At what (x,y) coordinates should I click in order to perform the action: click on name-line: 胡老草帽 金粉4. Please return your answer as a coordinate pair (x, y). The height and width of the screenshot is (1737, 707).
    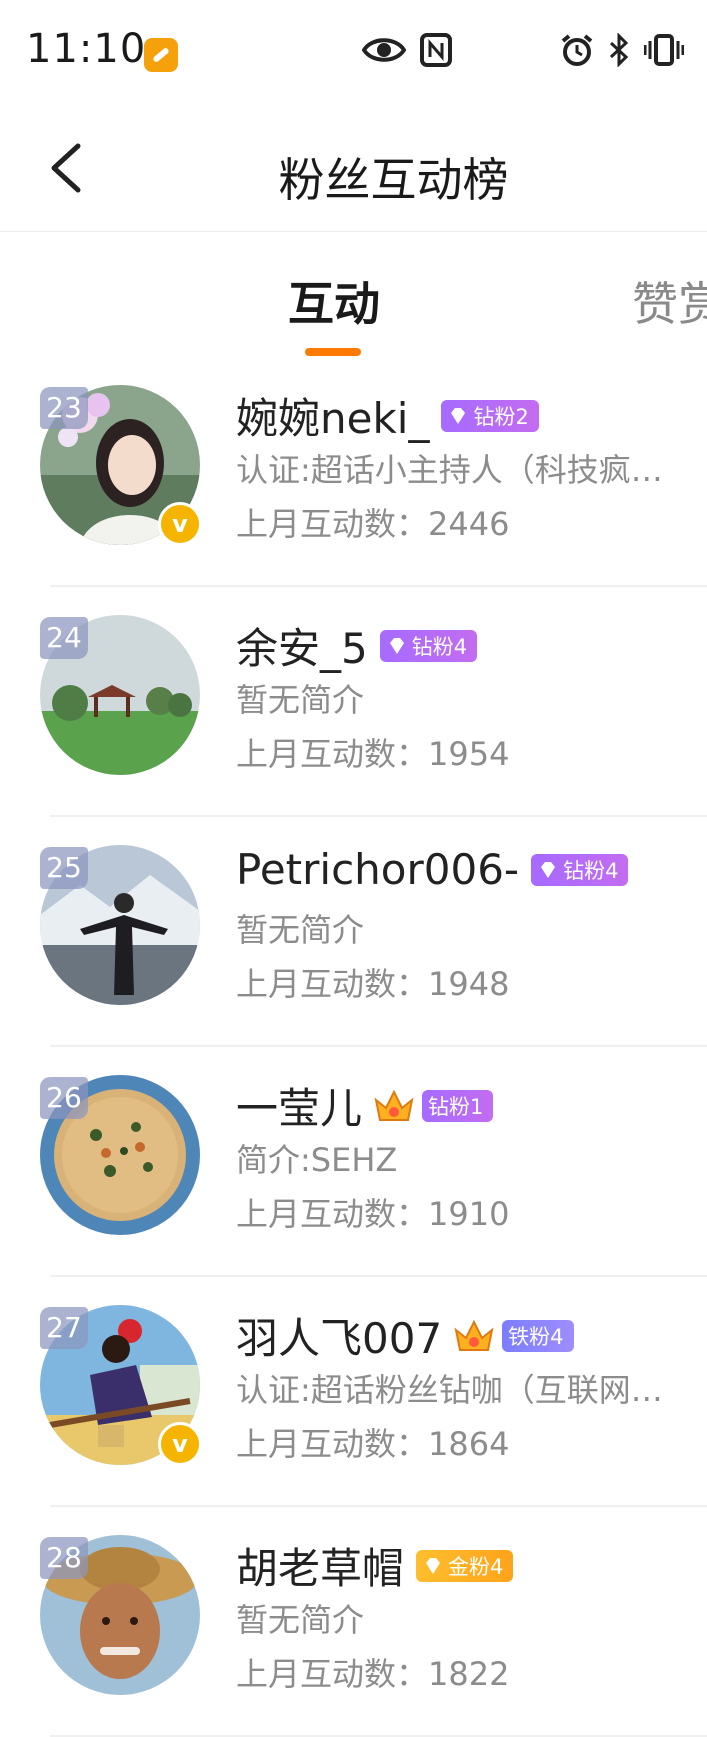
    Looking at the image, I should click on (375, 1565).